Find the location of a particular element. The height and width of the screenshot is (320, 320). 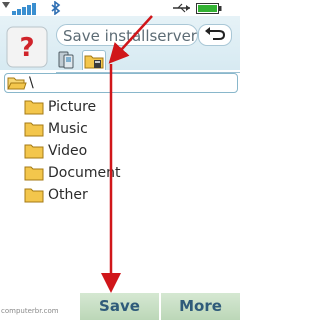

question-icon: ? is located at coordinates (27, 47).